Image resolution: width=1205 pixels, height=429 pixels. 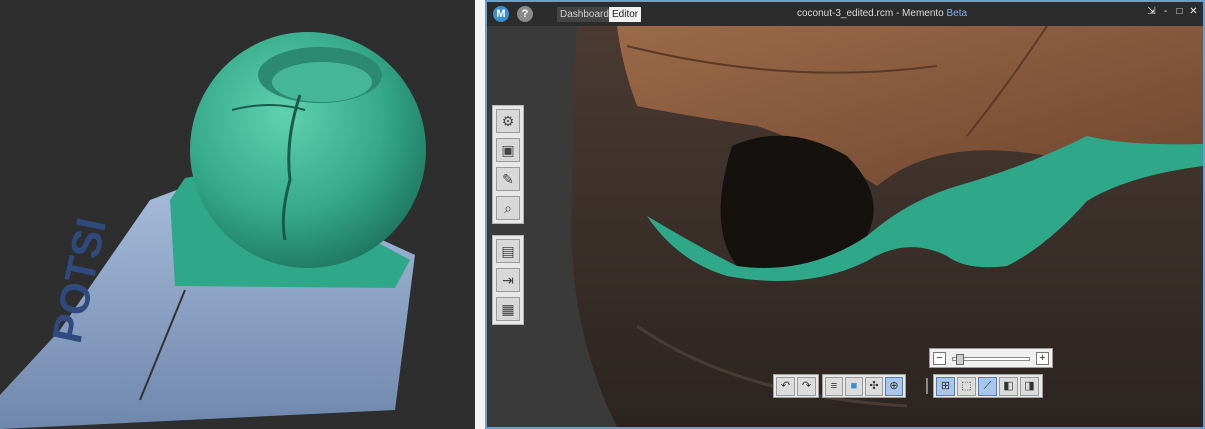 What do you see at coordinates (1029, 386) in the screenshot?
I see `view-side-icon: ◨` at bounding box center [1029, 386].